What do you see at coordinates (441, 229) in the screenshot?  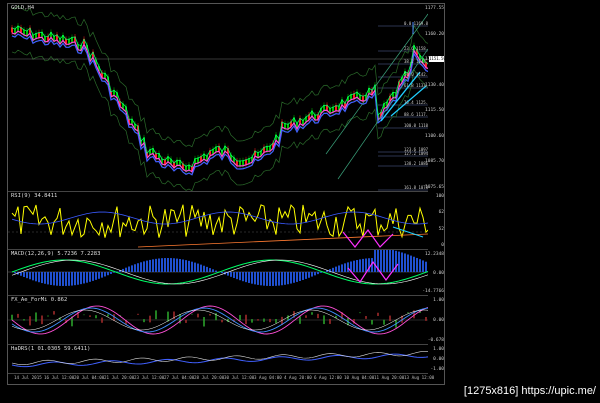 I see `axis-tick-label: 52` at bounding box center [441, 229].